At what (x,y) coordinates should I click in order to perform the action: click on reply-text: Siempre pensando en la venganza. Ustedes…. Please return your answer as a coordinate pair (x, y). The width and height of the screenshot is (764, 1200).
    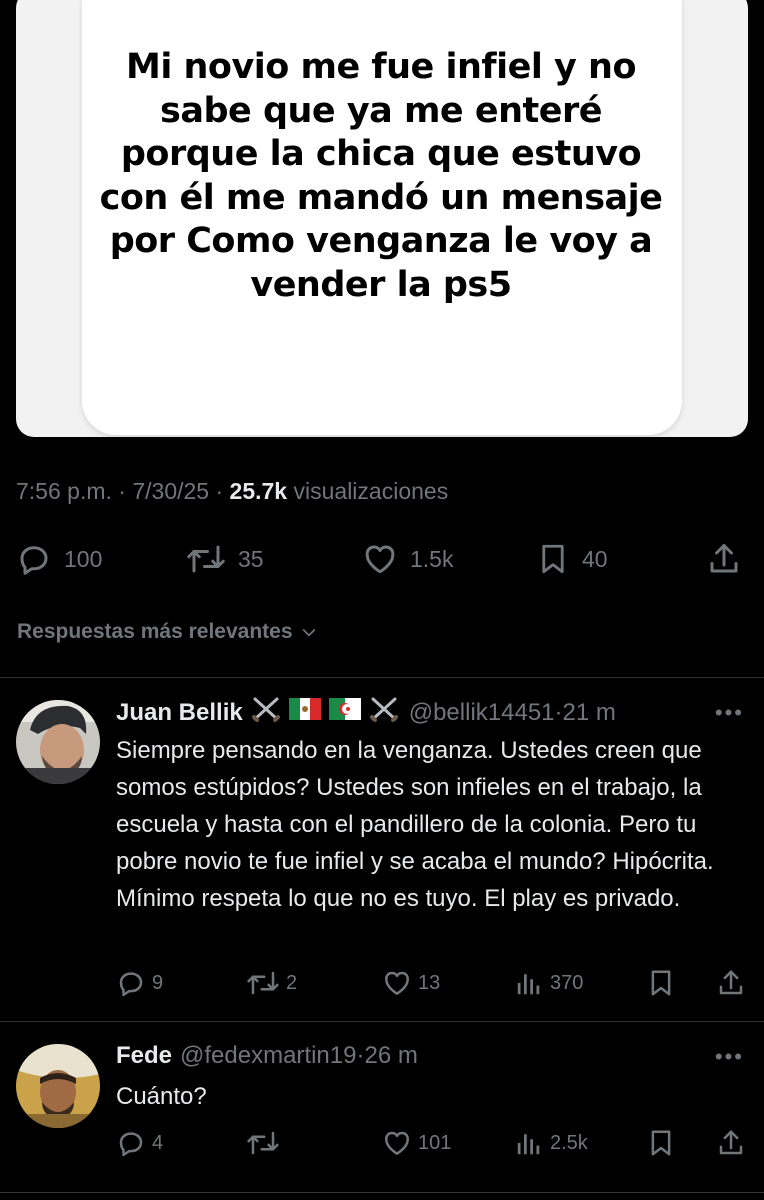
    Looking at the image, I should click on (415, 824).